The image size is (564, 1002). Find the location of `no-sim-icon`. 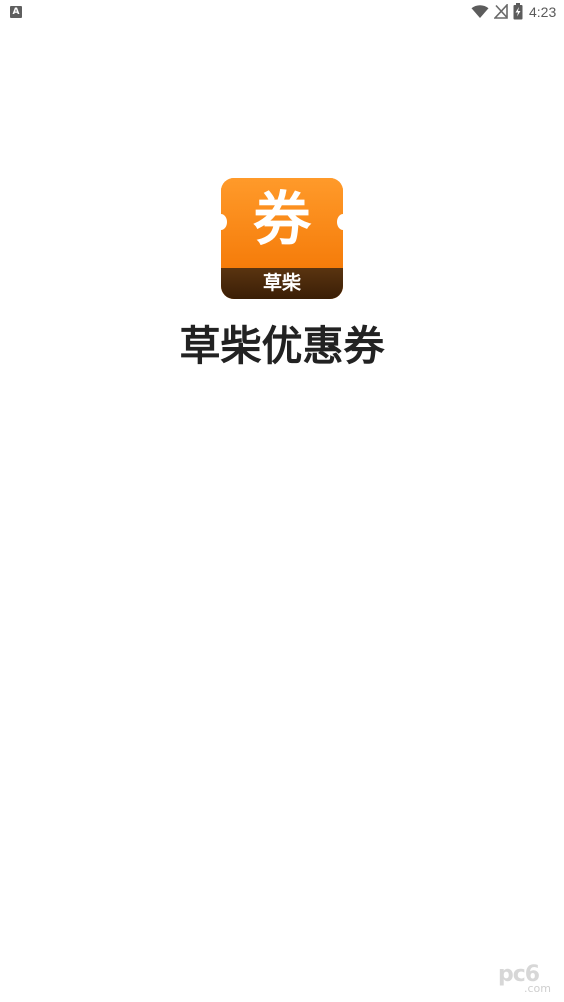

no-sim-icon is located at coordinates (501, 11).